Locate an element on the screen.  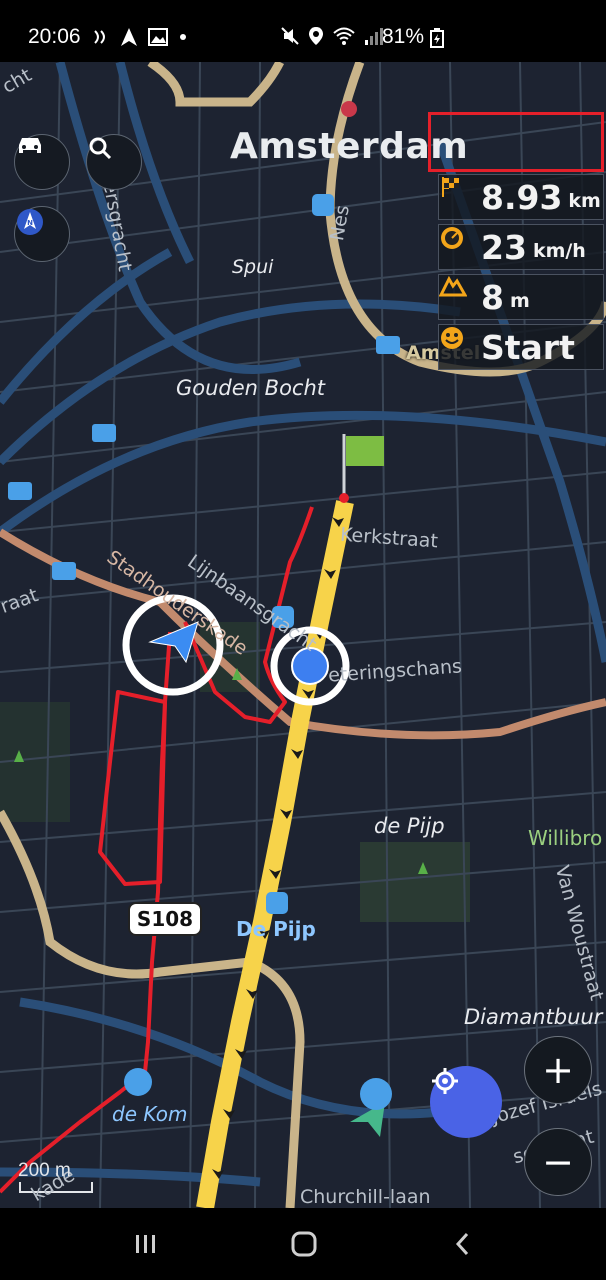
svg-text: N is located at coordinates (30, 223).